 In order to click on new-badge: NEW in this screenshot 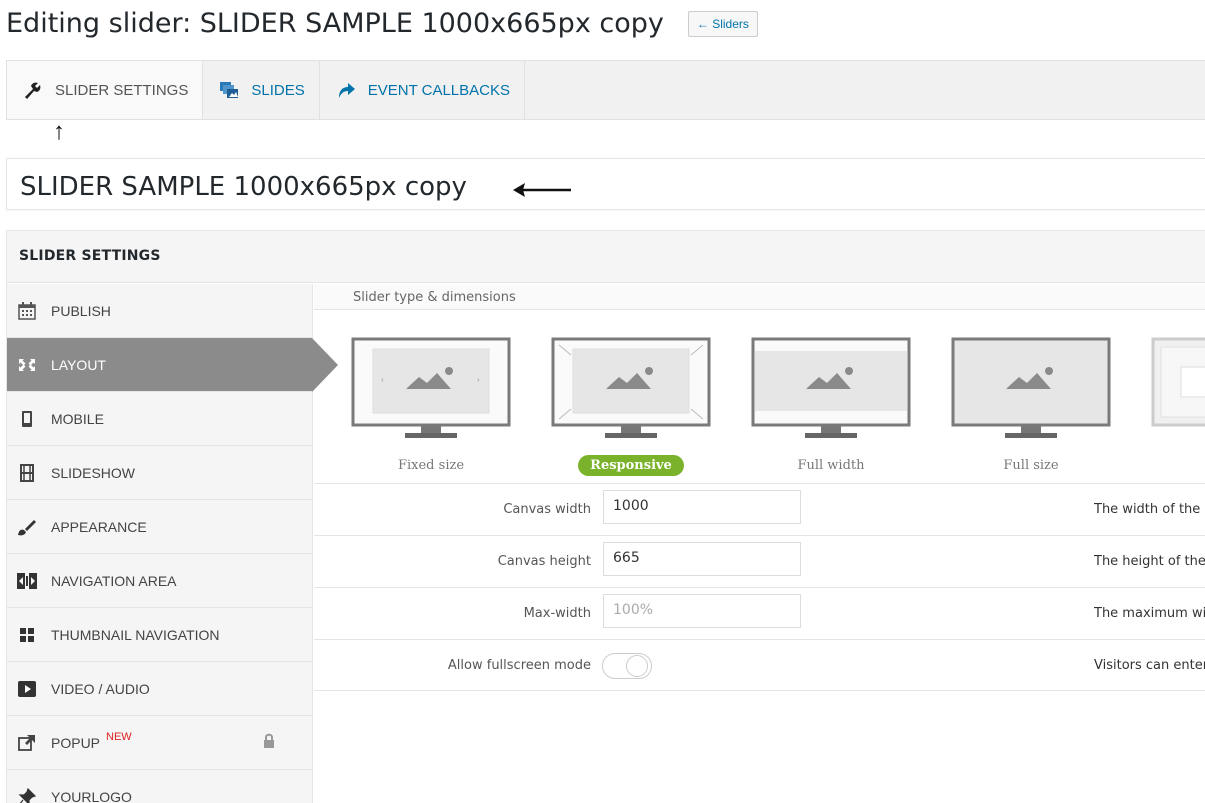, I will do `click(119, 736)`.